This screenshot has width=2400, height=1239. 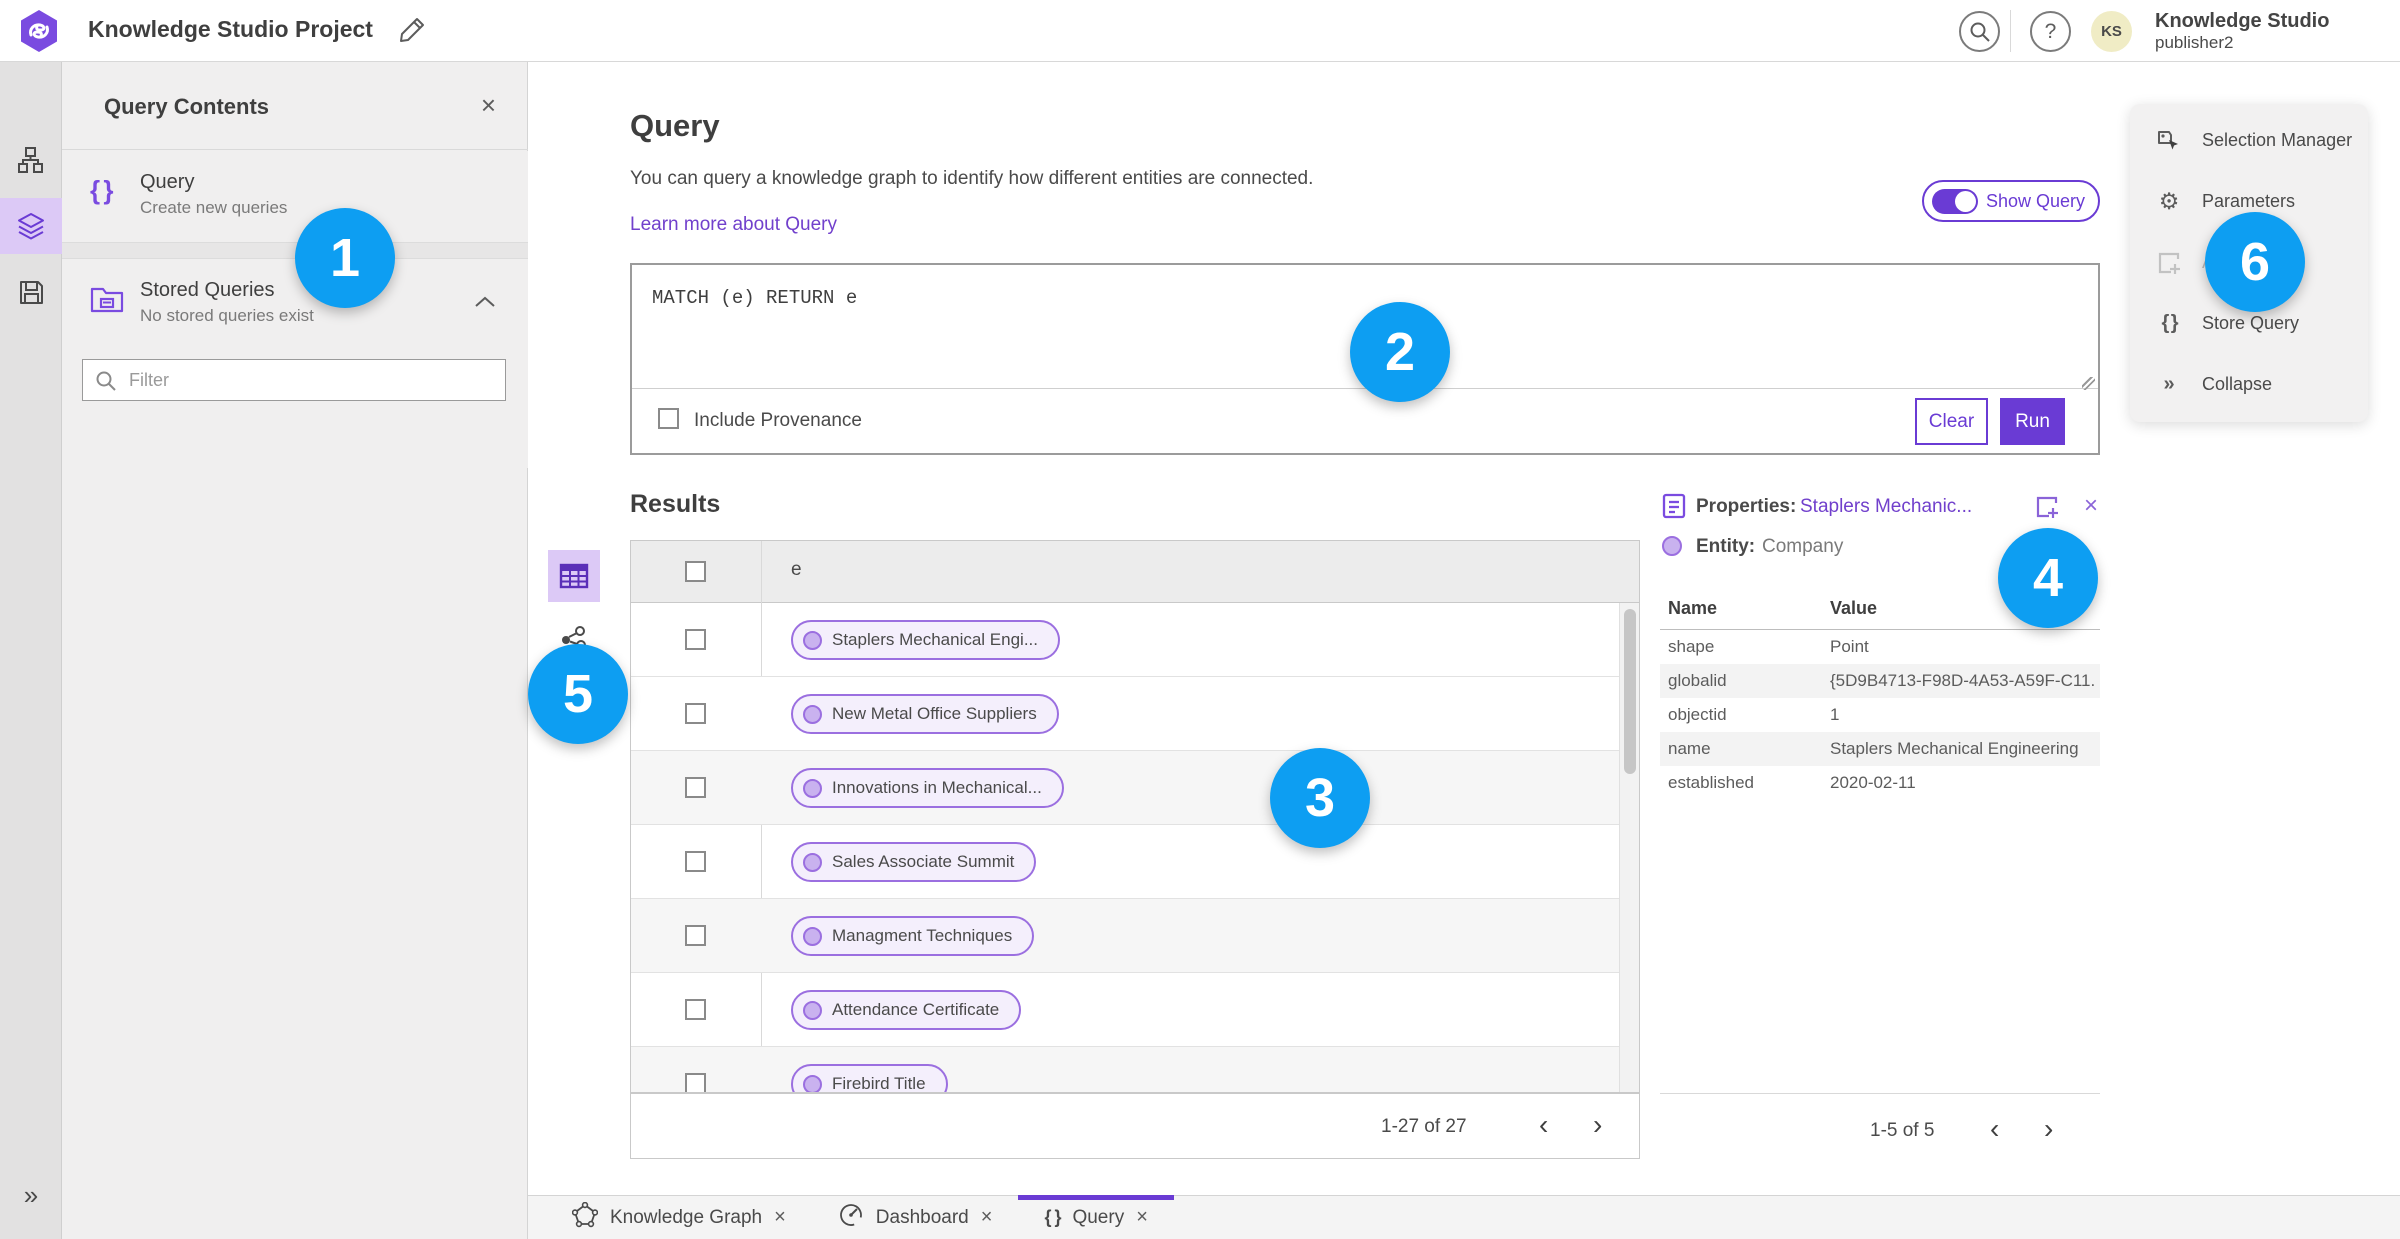 I want to click on query-actions-row: Include Provenance Clear Run, so click(x=1365, y=421).